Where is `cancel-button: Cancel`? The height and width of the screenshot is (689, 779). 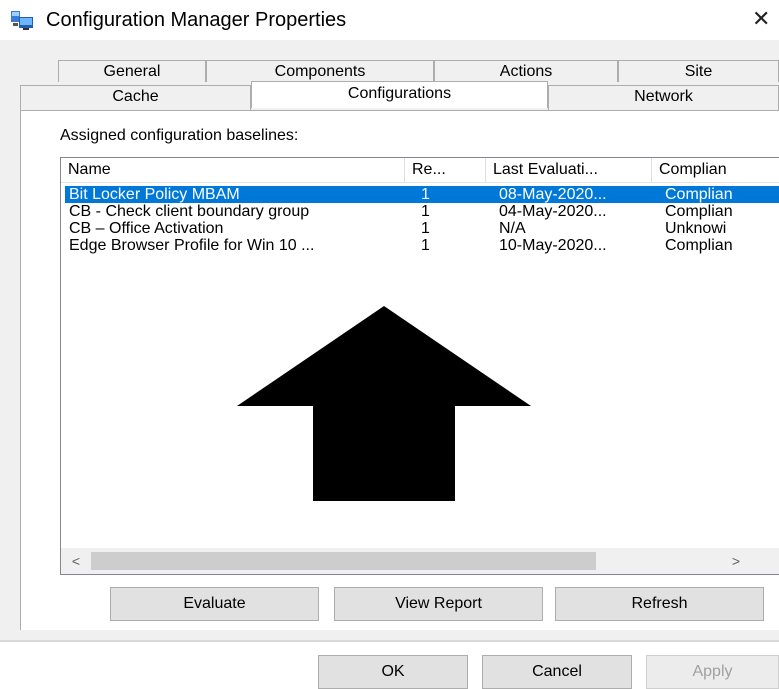 cancel-button: Cancel is located at coordinates (557, 672).